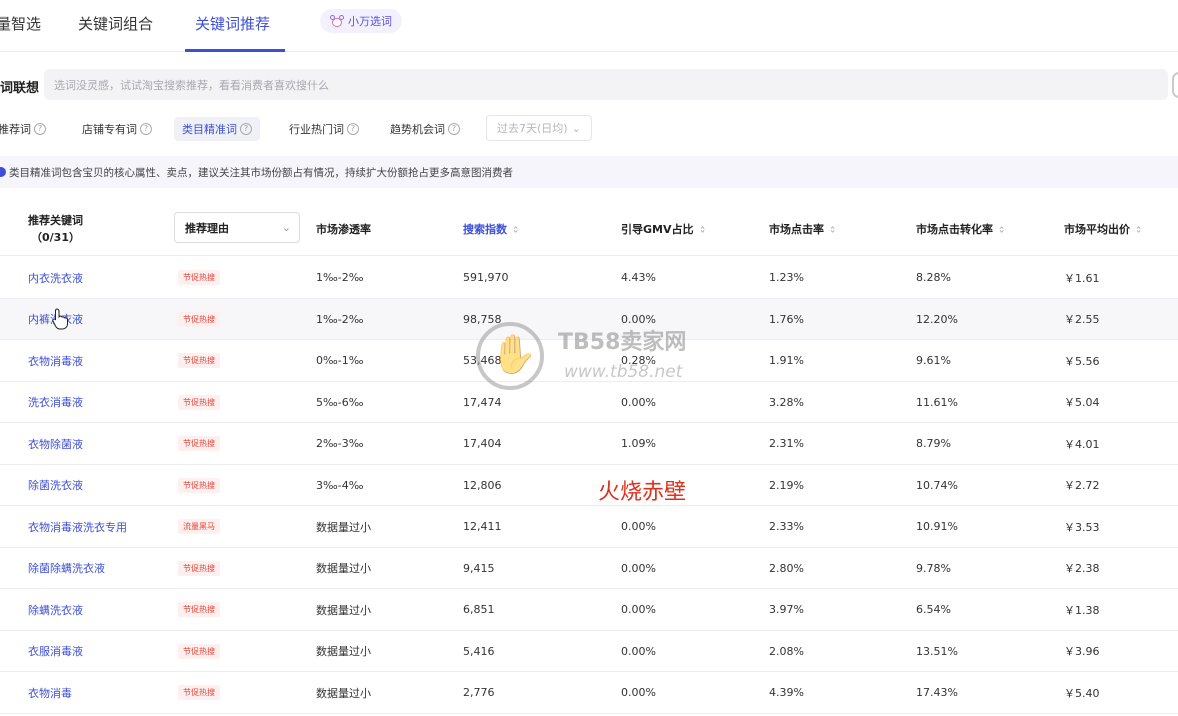 The image size is (1178, 716). Describe the element at coordinates (606, 84) in the screenshot. I see `keyword-suggest-input: 选词没灵感，试试淘宝搜索推荐，看看消费者喜欢搜什么` at that location.